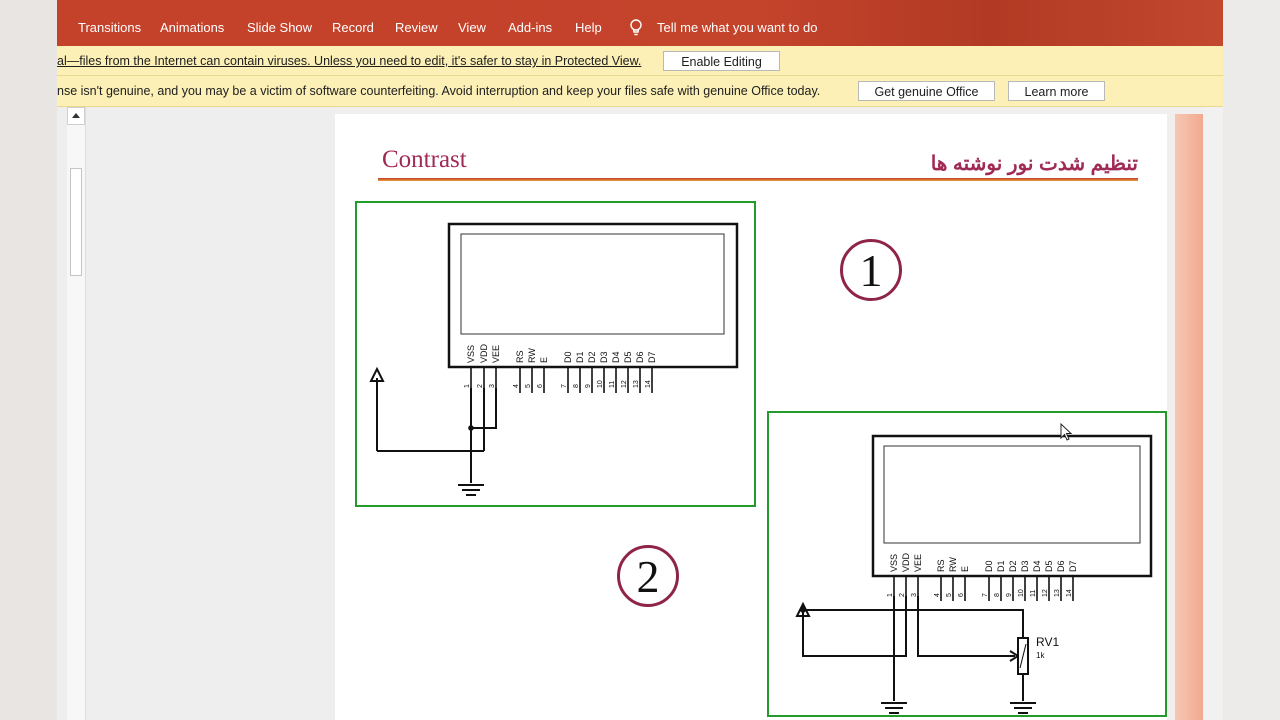 This screenshot has height=720, width=1280. Describe the element at coordinates (416, 27) in the screenshot. I see `tab-review: Review` at that location.